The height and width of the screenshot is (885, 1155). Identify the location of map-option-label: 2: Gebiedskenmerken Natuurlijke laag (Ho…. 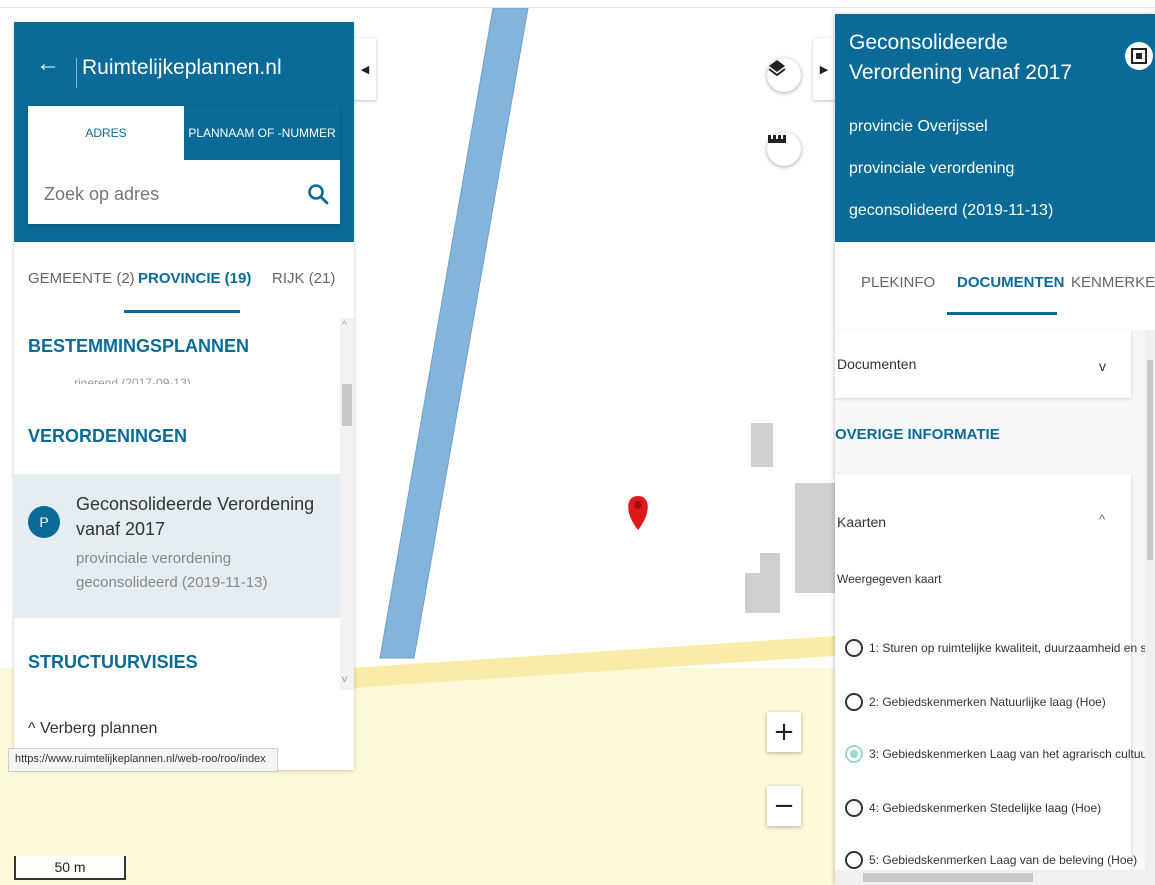
(987, 702).